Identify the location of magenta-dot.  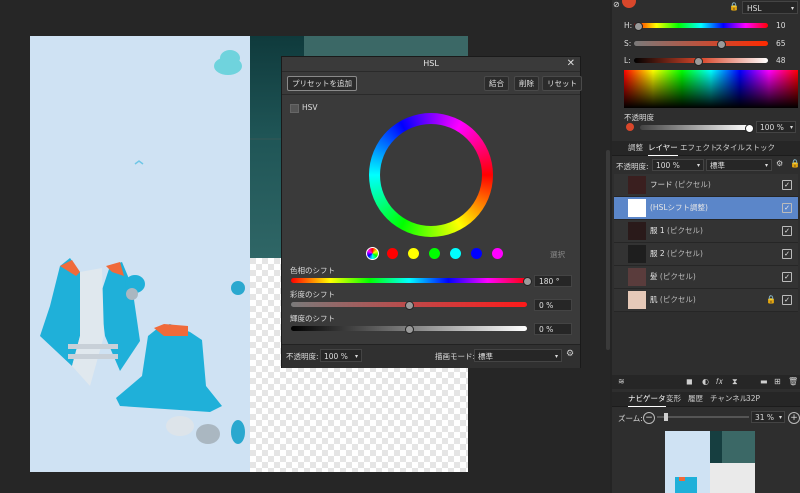
(497, 253).